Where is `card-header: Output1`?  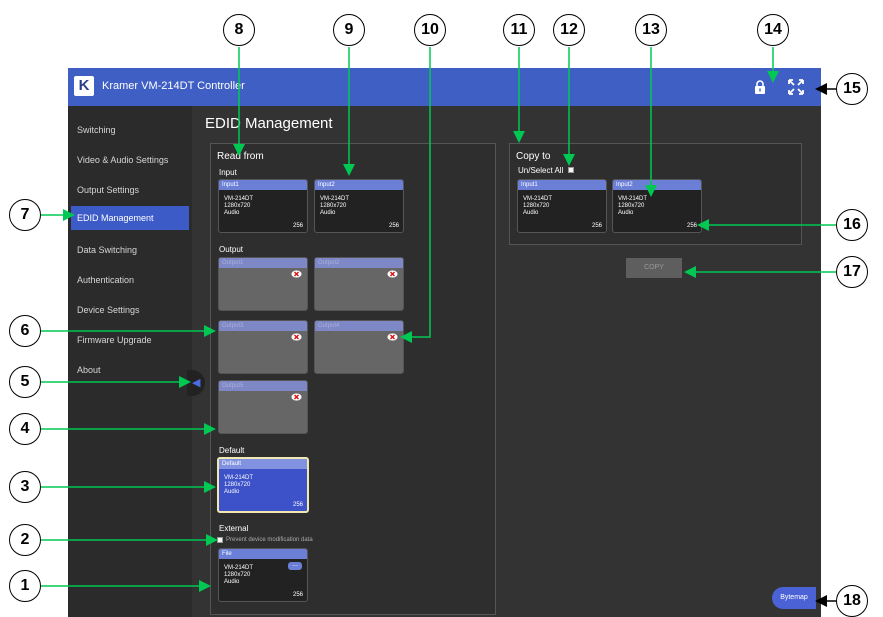
card-header: Output1 is located at coordinates (263, 263).